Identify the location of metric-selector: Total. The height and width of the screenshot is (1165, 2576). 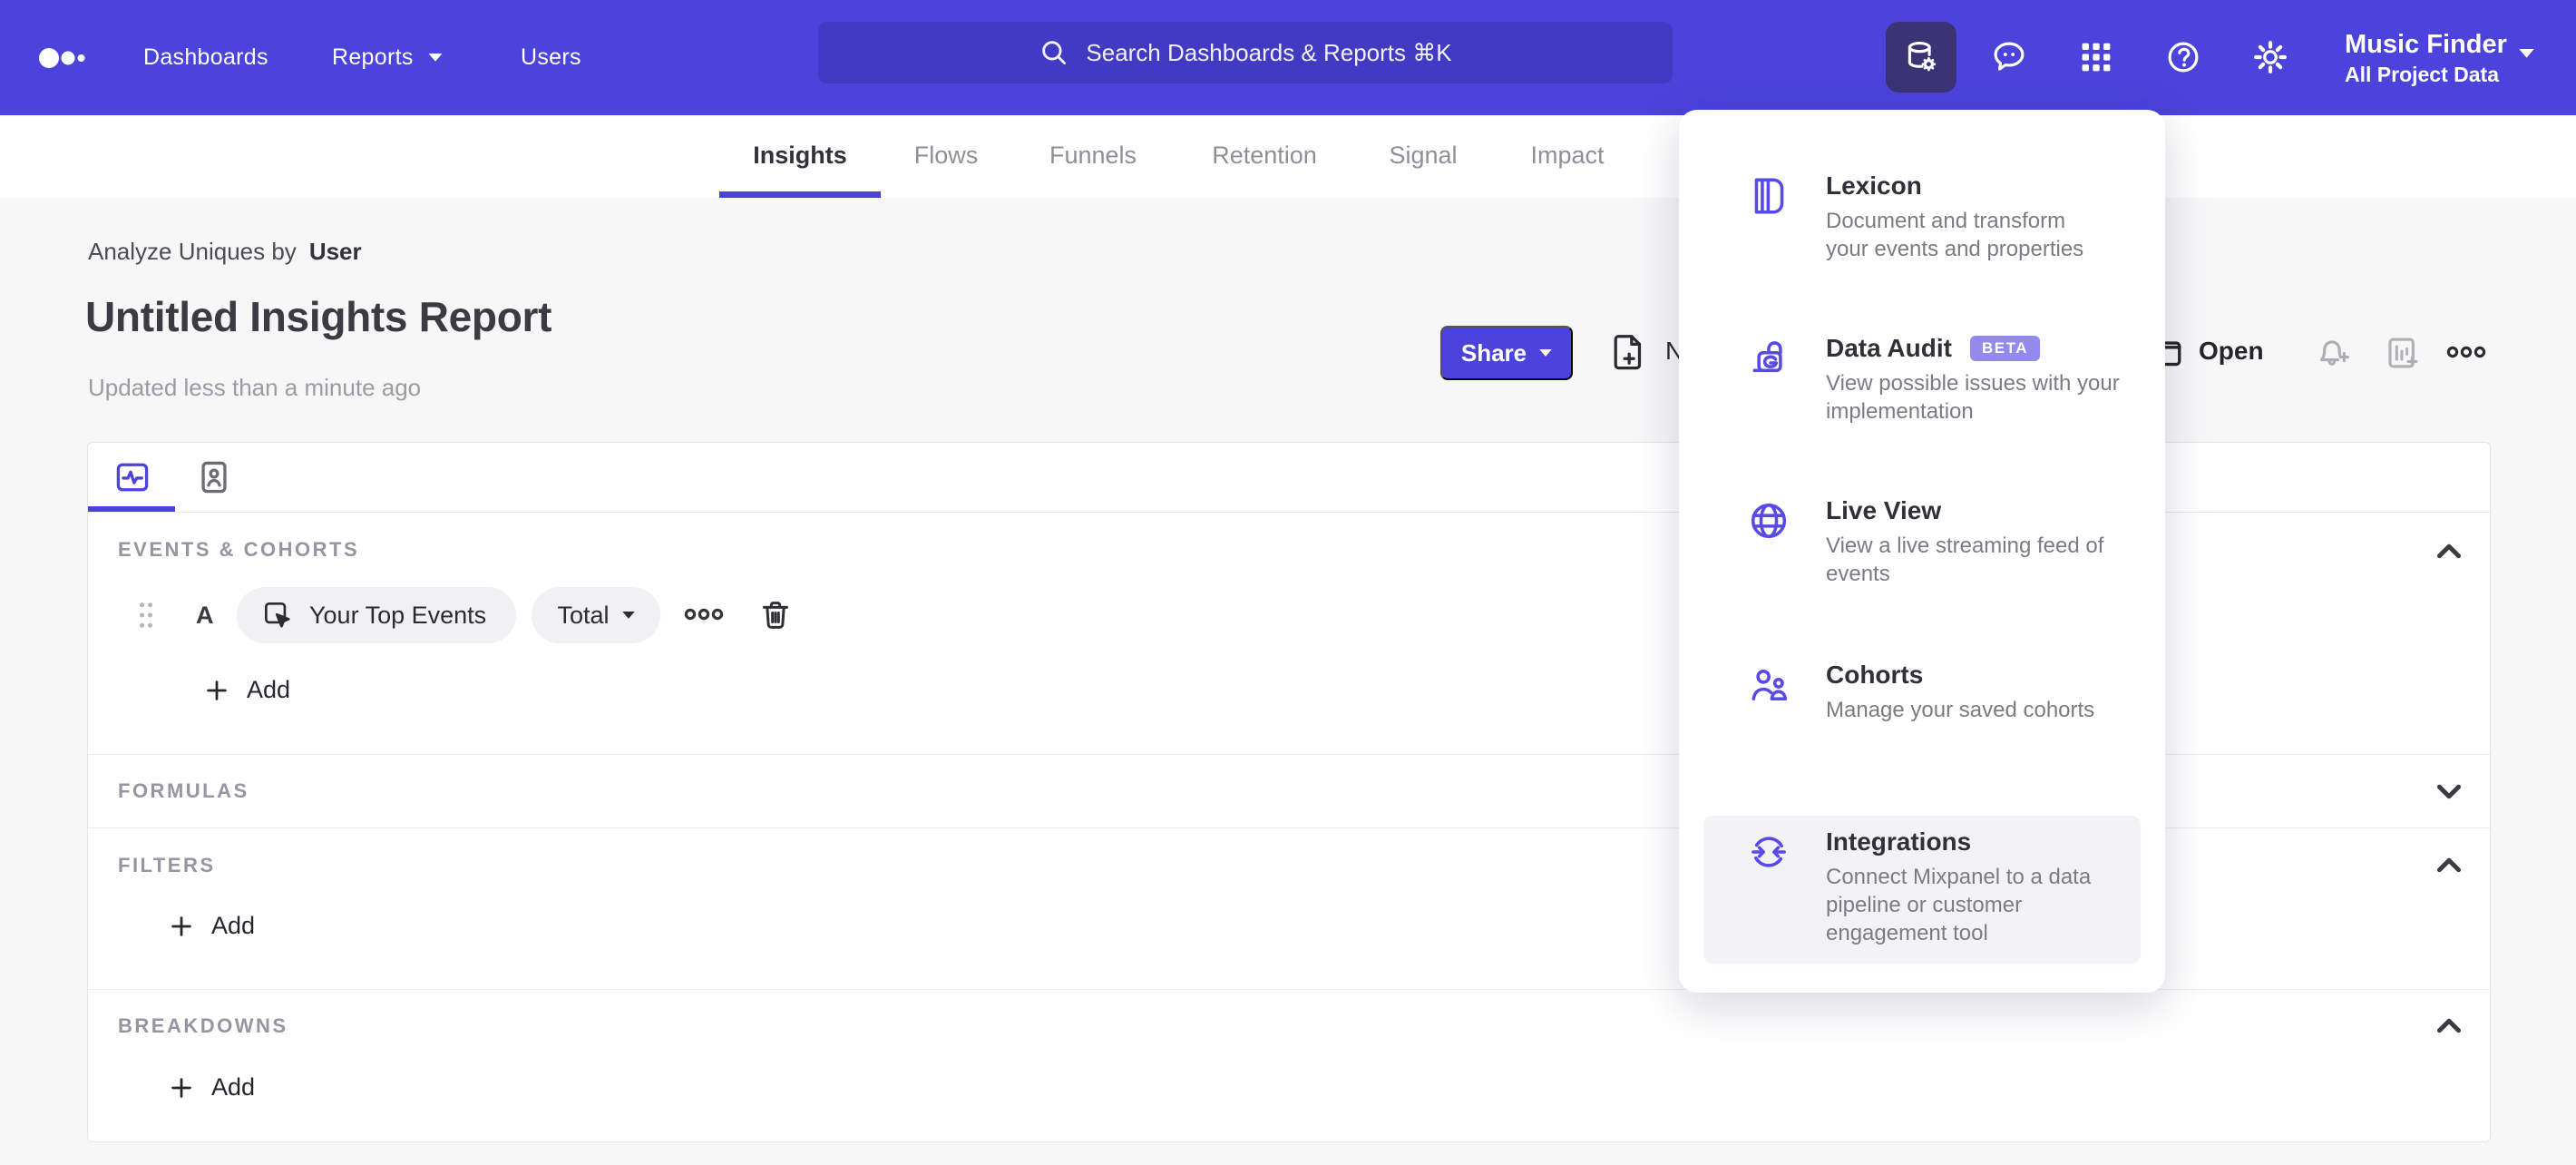
(596, 615).